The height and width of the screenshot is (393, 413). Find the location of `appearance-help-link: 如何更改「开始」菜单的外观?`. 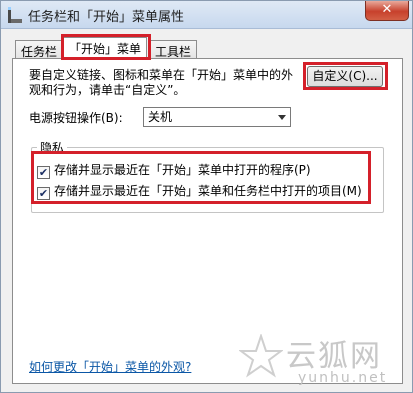

appearance-help-link: 如何更改「开始」菜单的外观? is located at coordinates (110, 366).